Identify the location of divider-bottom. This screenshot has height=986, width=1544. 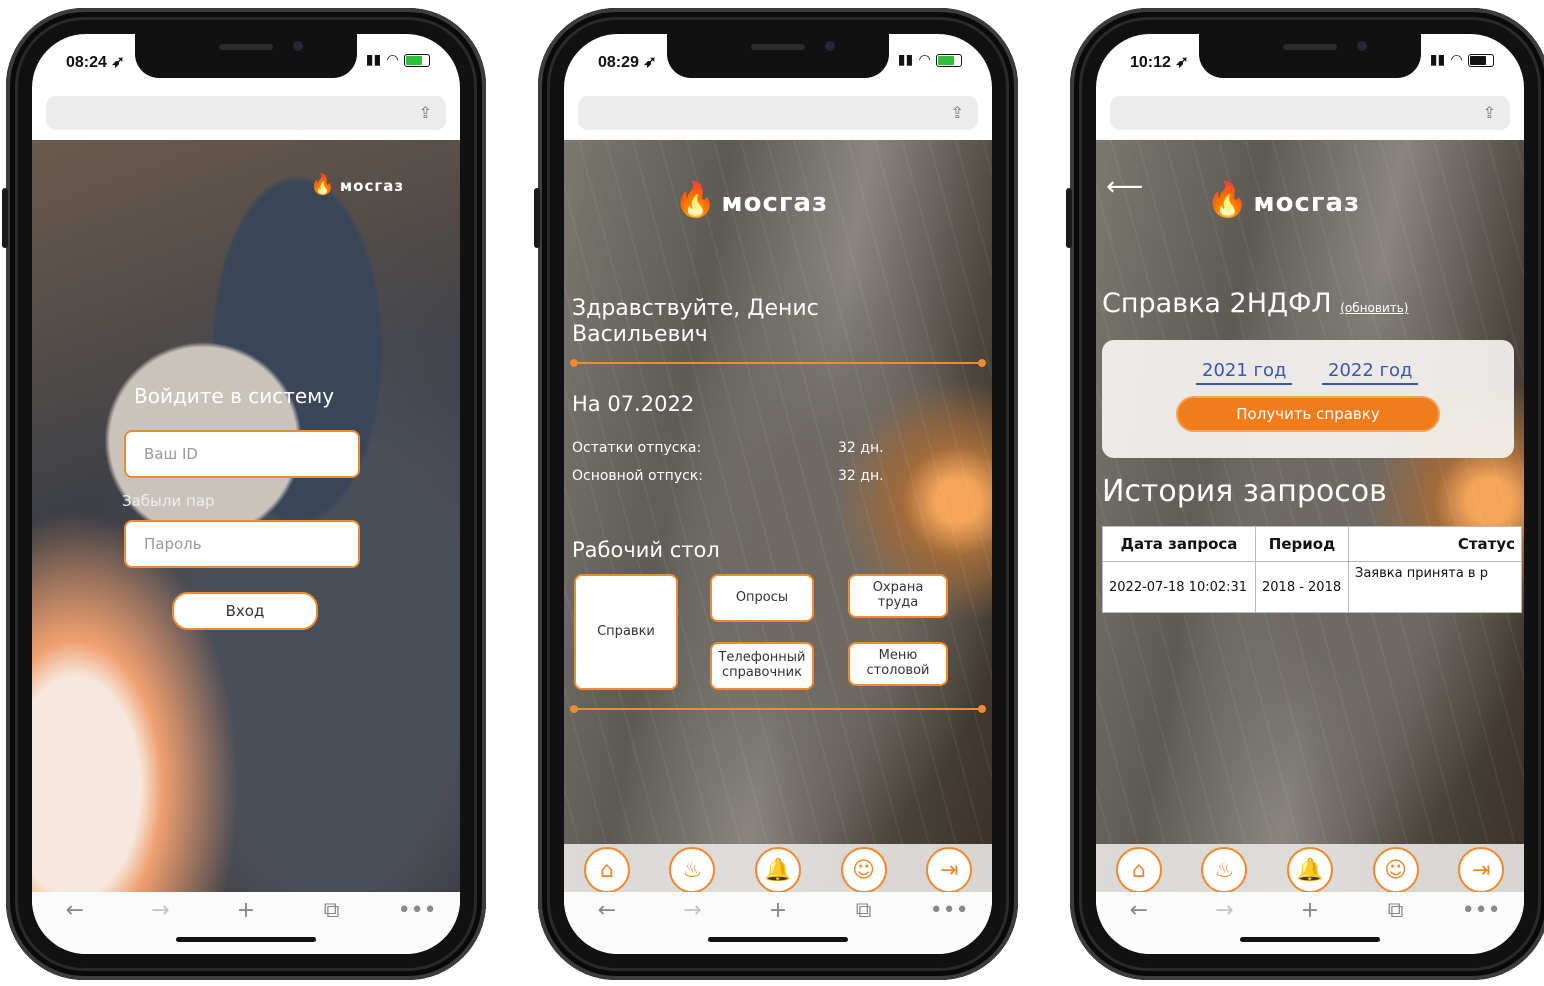
(778, 709).